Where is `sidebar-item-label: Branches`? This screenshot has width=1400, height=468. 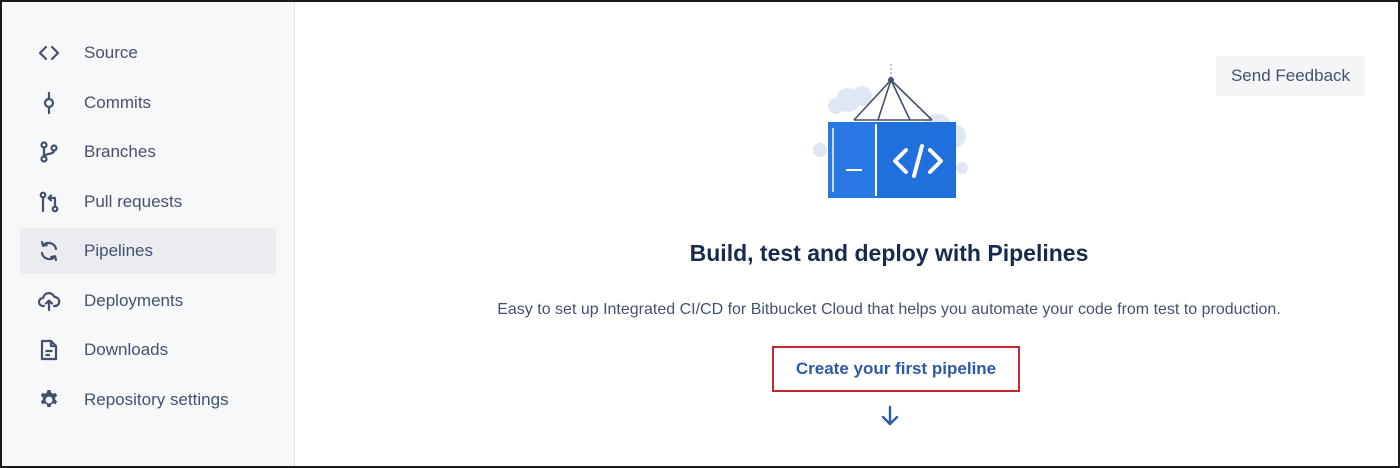 sidebar-item-label: Branches is located at coordinates (120, 151).